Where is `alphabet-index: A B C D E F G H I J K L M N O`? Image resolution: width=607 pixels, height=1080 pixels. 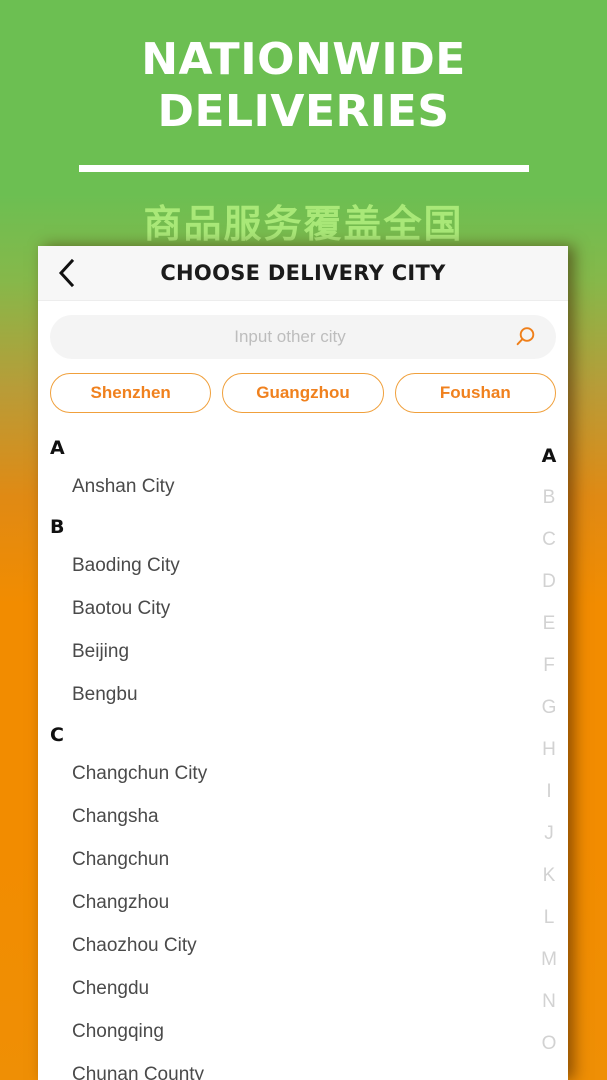 alphabet-index: A B C D E F G H I J K L M N O is located at coordinates (549, 747).